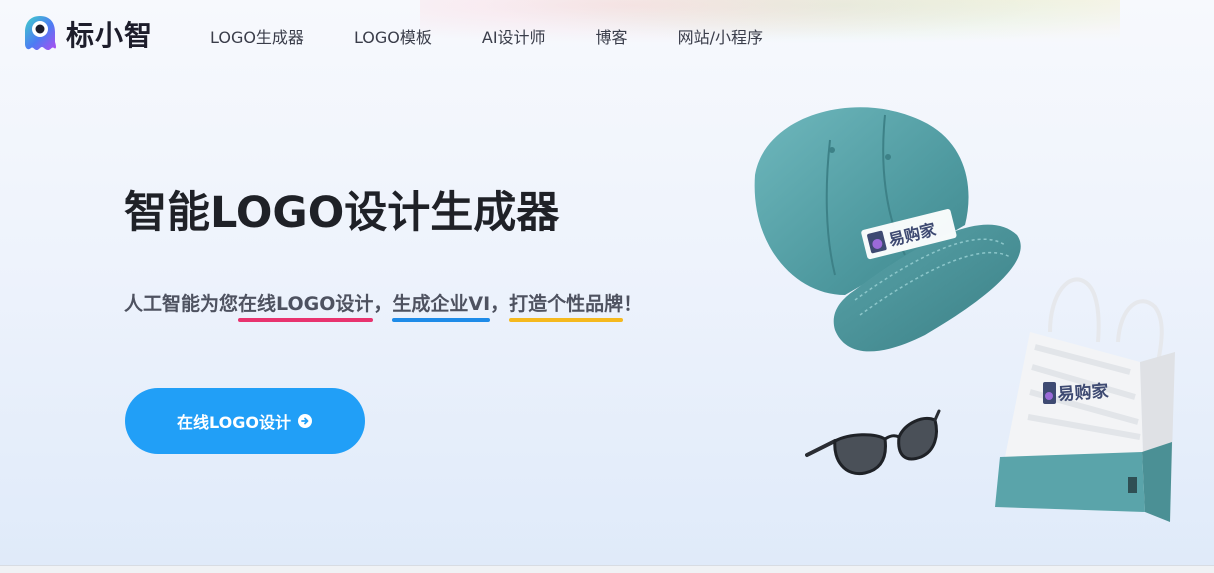 The width and height of the screenshot is (1214, 573). I want to click on subtitle-highlight-vi: 生成企业VI, so click(441, 305).